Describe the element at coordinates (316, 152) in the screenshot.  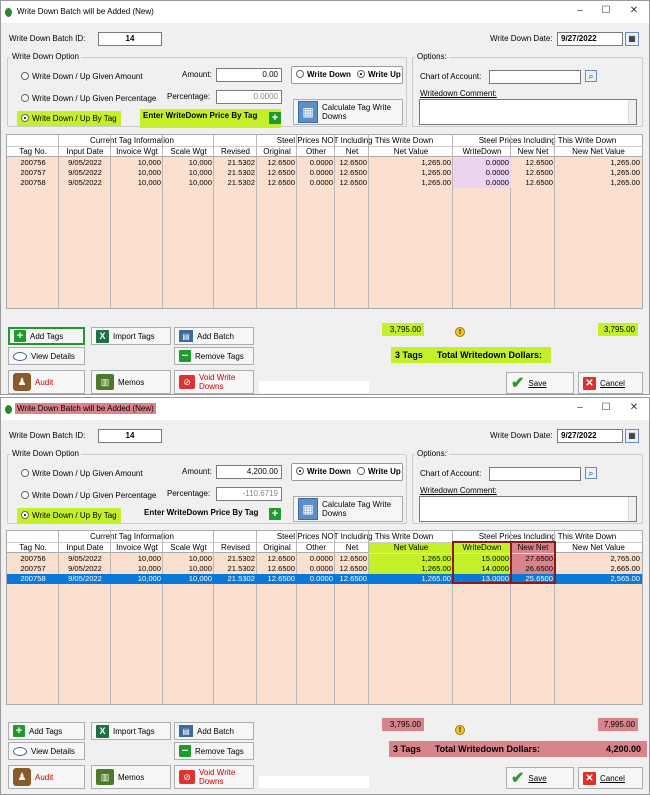
I see `column-header-other: Other` at that location.